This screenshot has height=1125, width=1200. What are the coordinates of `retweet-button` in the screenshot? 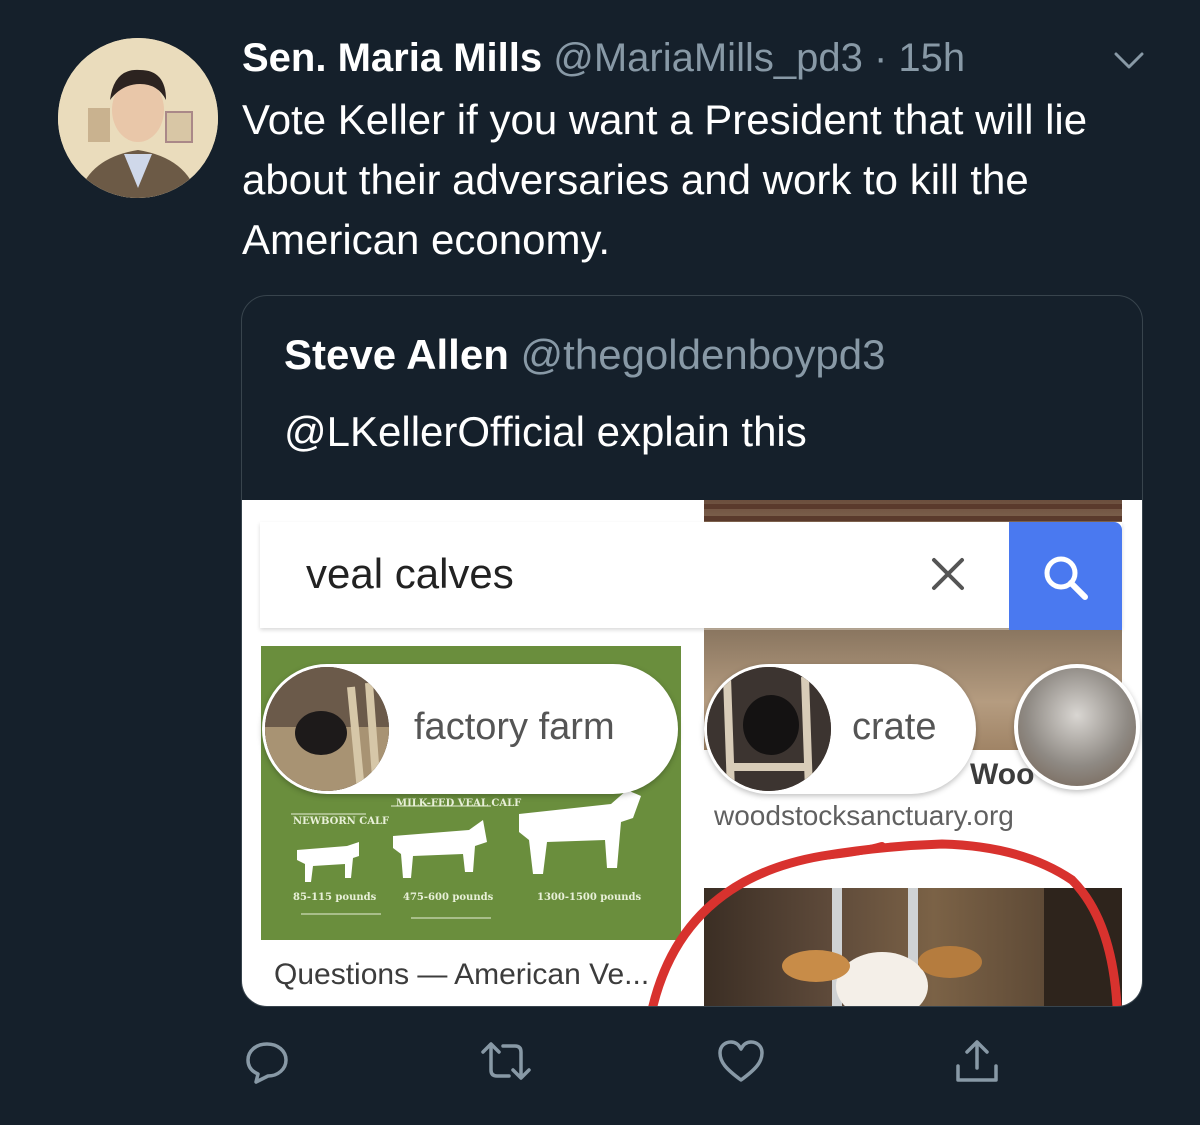 It's located at (505, 1061).